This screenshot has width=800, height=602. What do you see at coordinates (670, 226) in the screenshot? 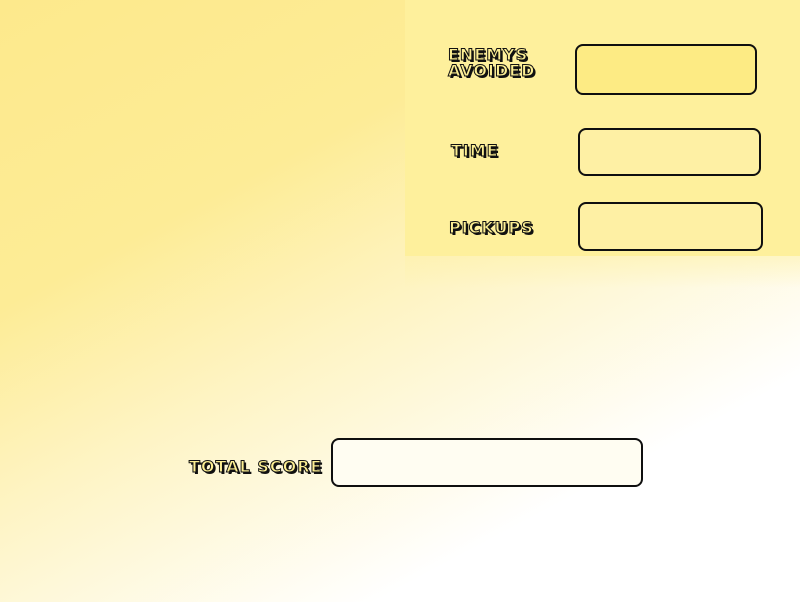
I see `pickups-field` at bounding box center [670, 226].